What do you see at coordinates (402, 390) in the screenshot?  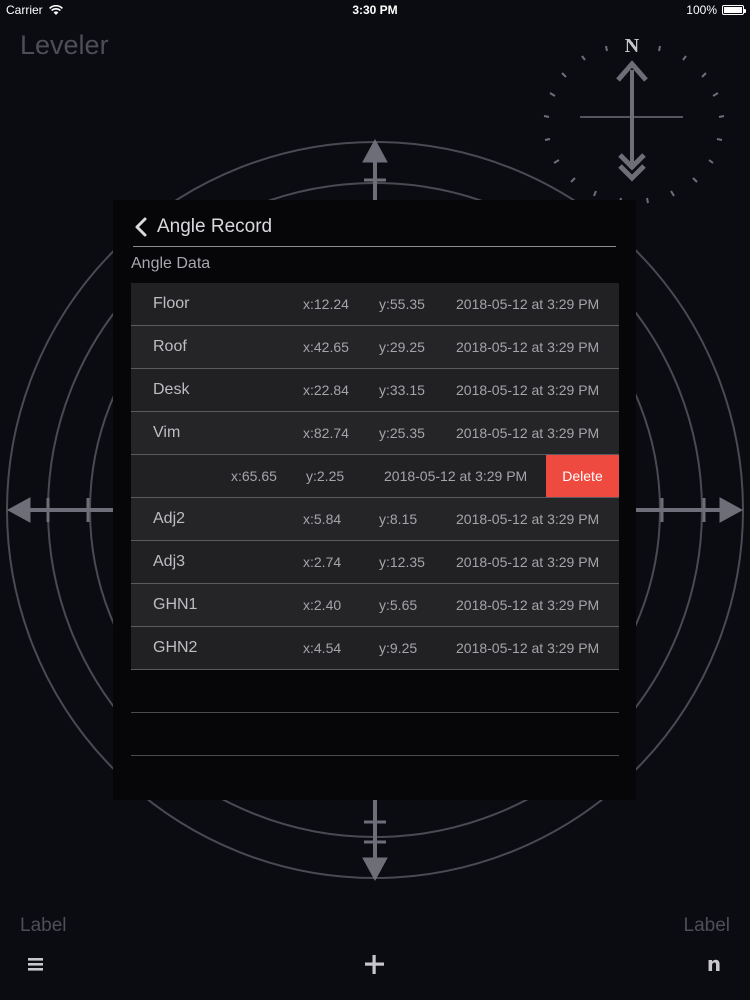 I see `row-y-value: y:33.15` at bounding box center [402, 390].